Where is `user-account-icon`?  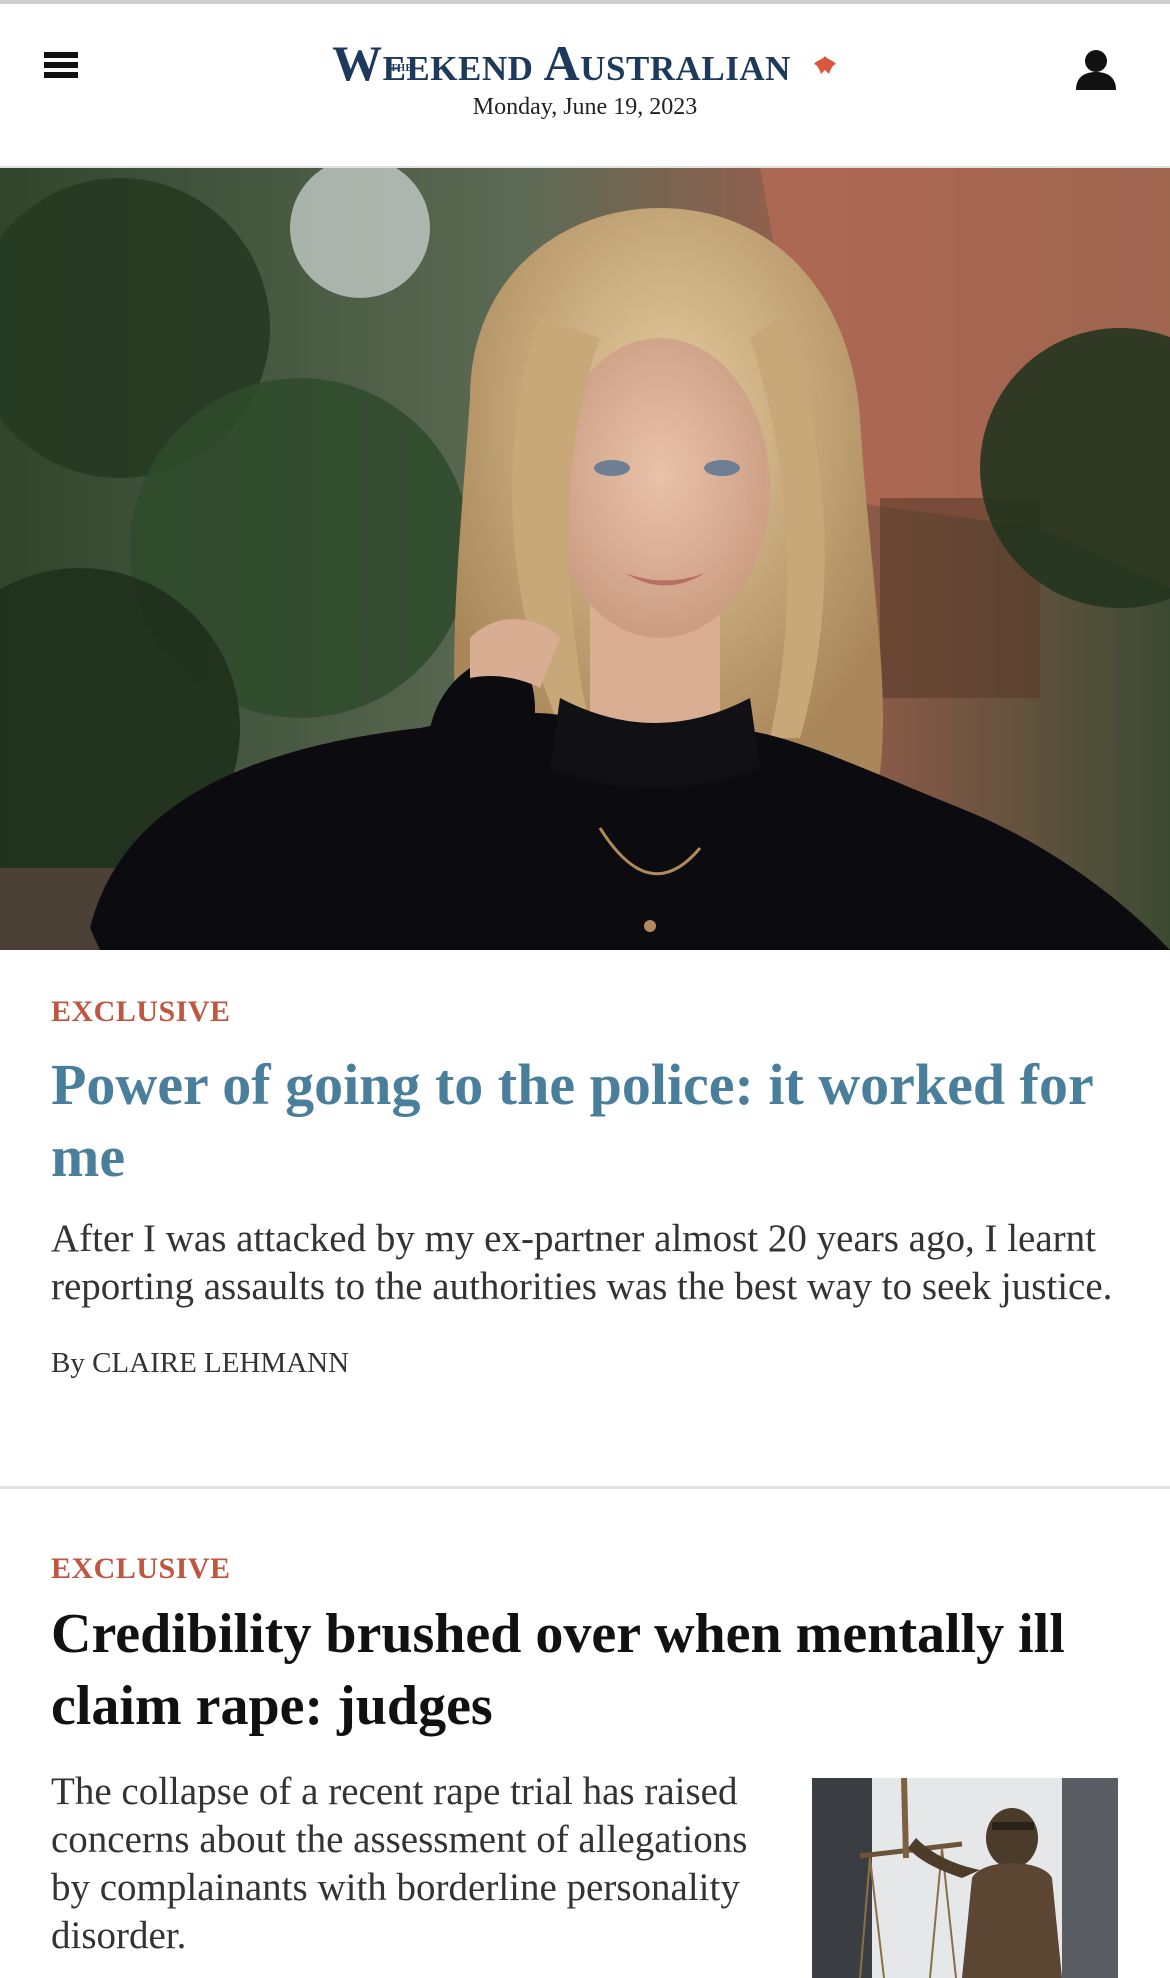 user-account-icon is located at coordinates (1096, 70).